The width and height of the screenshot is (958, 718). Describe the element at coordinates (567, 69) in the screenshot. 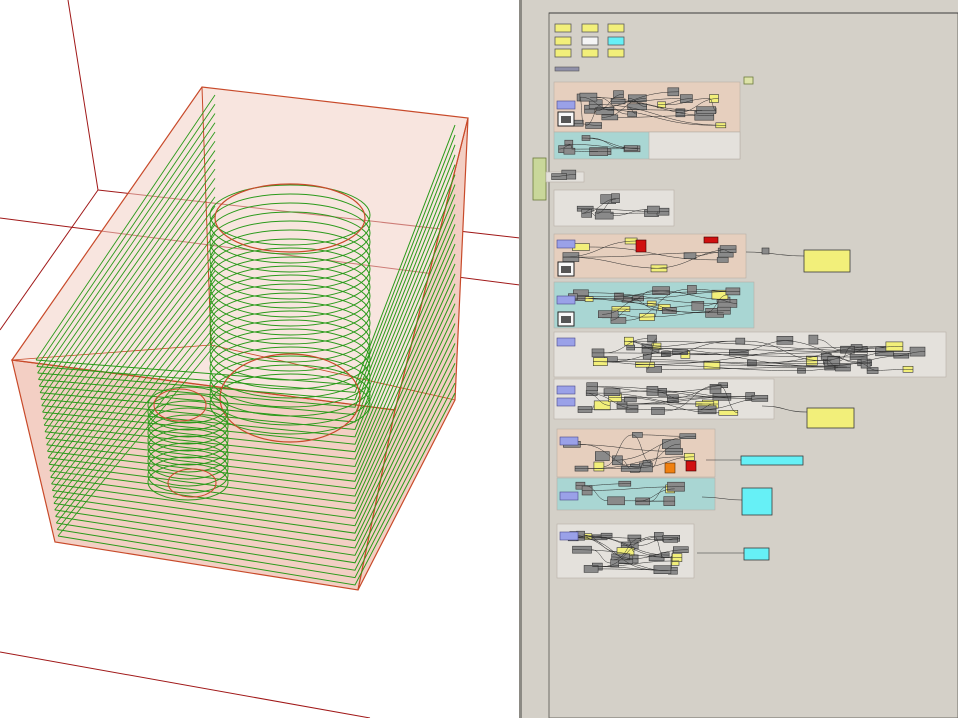

I see `param-slider` at that location.